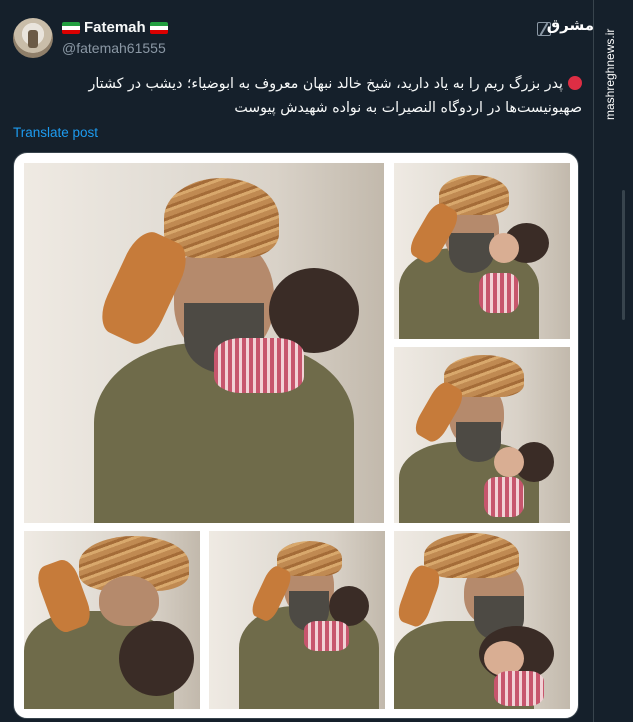  Describe the element at coordinates (610, 74) in the screenshot. I see `watermark: mashreghnews.ir` at that location.